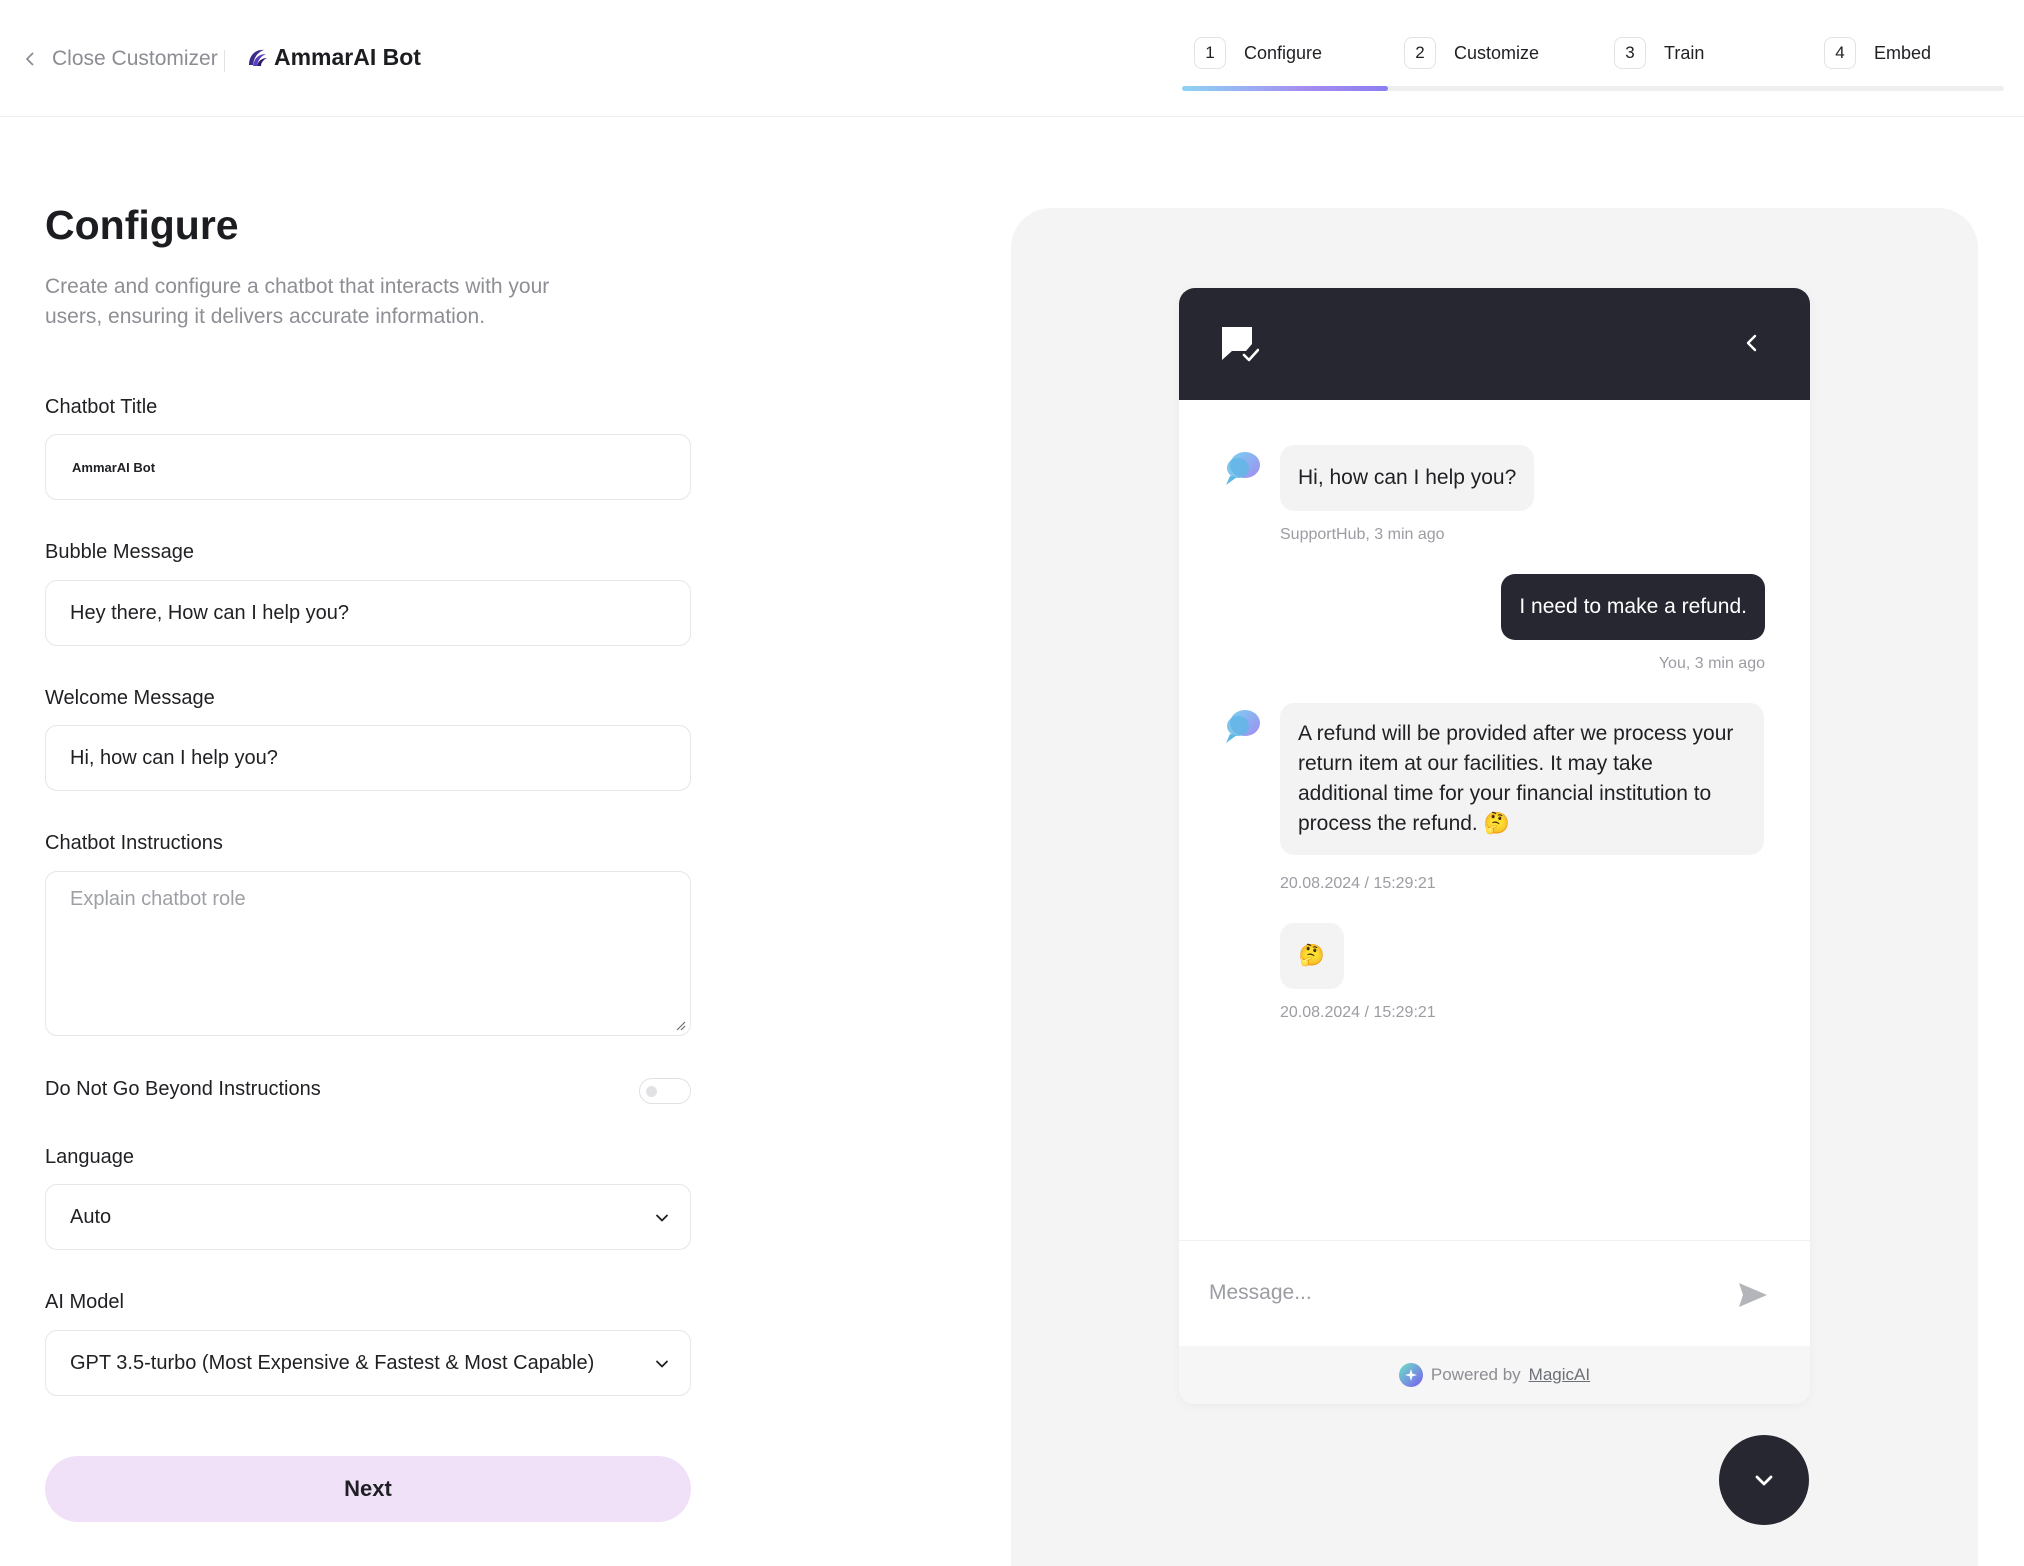 The height and width of the screenshot is (1566, 2024). I want to click on chat-check-icon, so click(1240, 345).